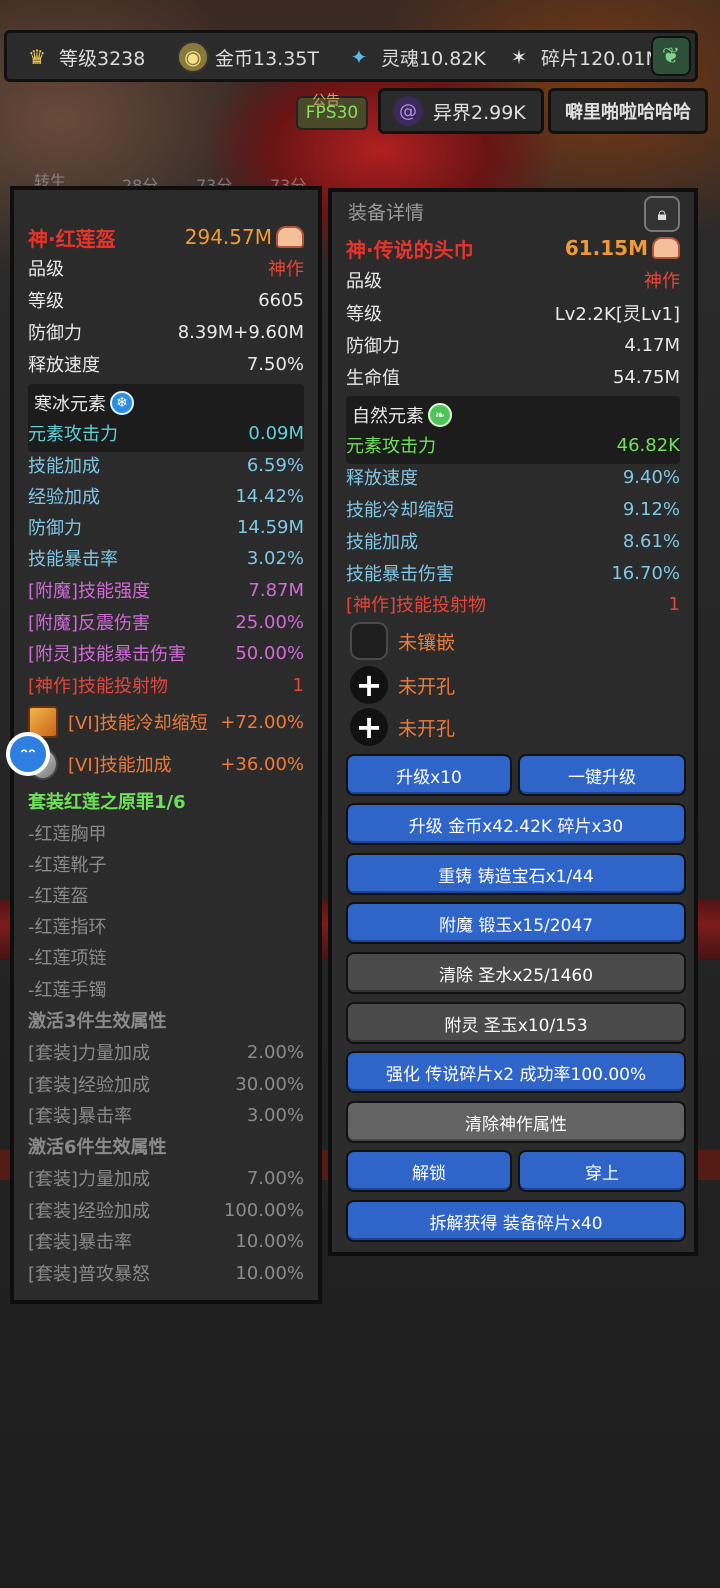 The image size is (720, 1588). Describe the element at coordinates (269, 622) in the screenshot. I see `stat-value: 25.00%` at that location.